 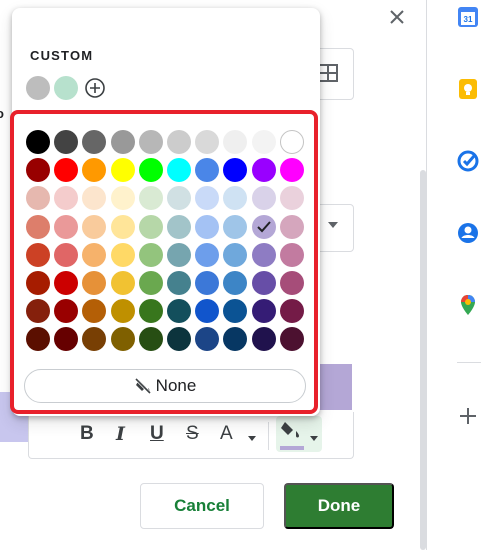 I want to click on text-color-caret-icon, so click(x=252, y=438).